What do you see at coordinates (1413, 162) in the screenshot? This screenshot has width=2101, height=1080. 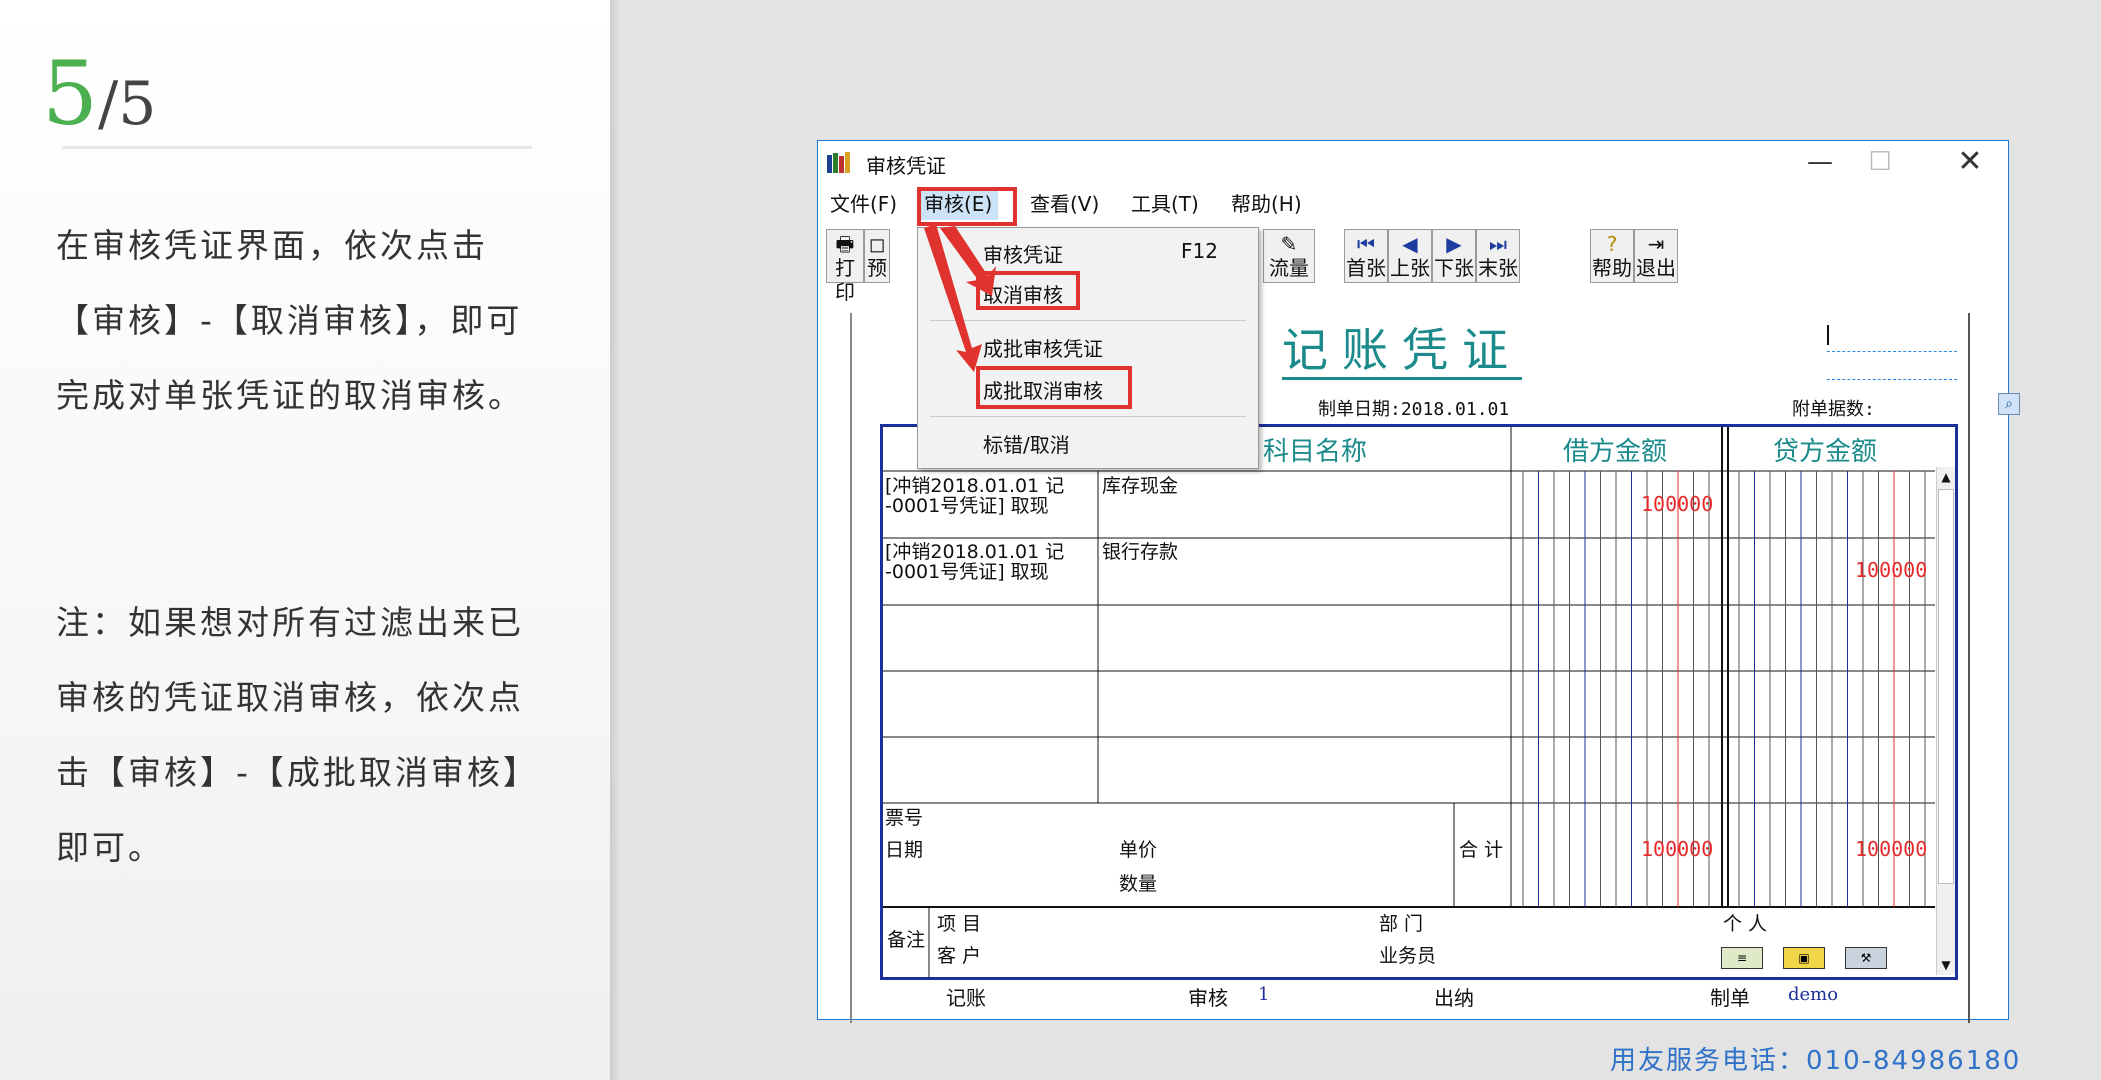 I see `title-bar: 审核凭证 — ☐ ✕` at bounding box center [1413, 162].